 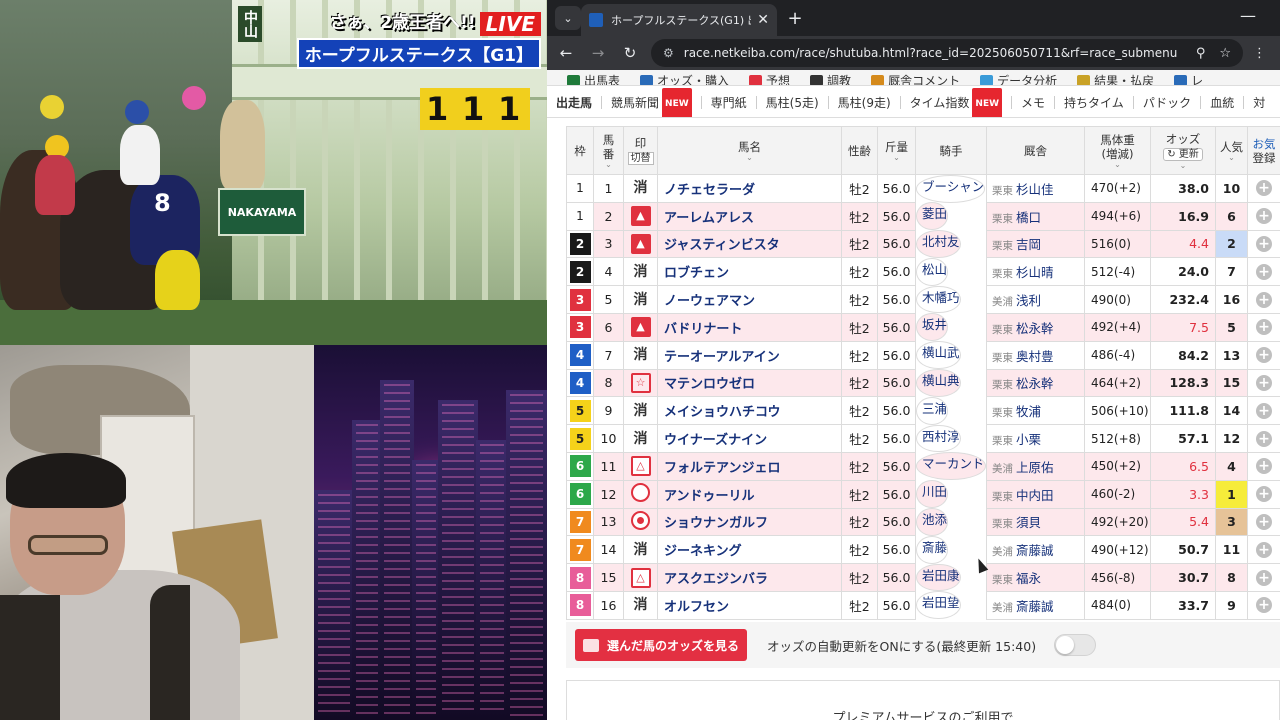 I want to click on sub-tab: 競馬新聞 NEW, so click(x=651, y=102).